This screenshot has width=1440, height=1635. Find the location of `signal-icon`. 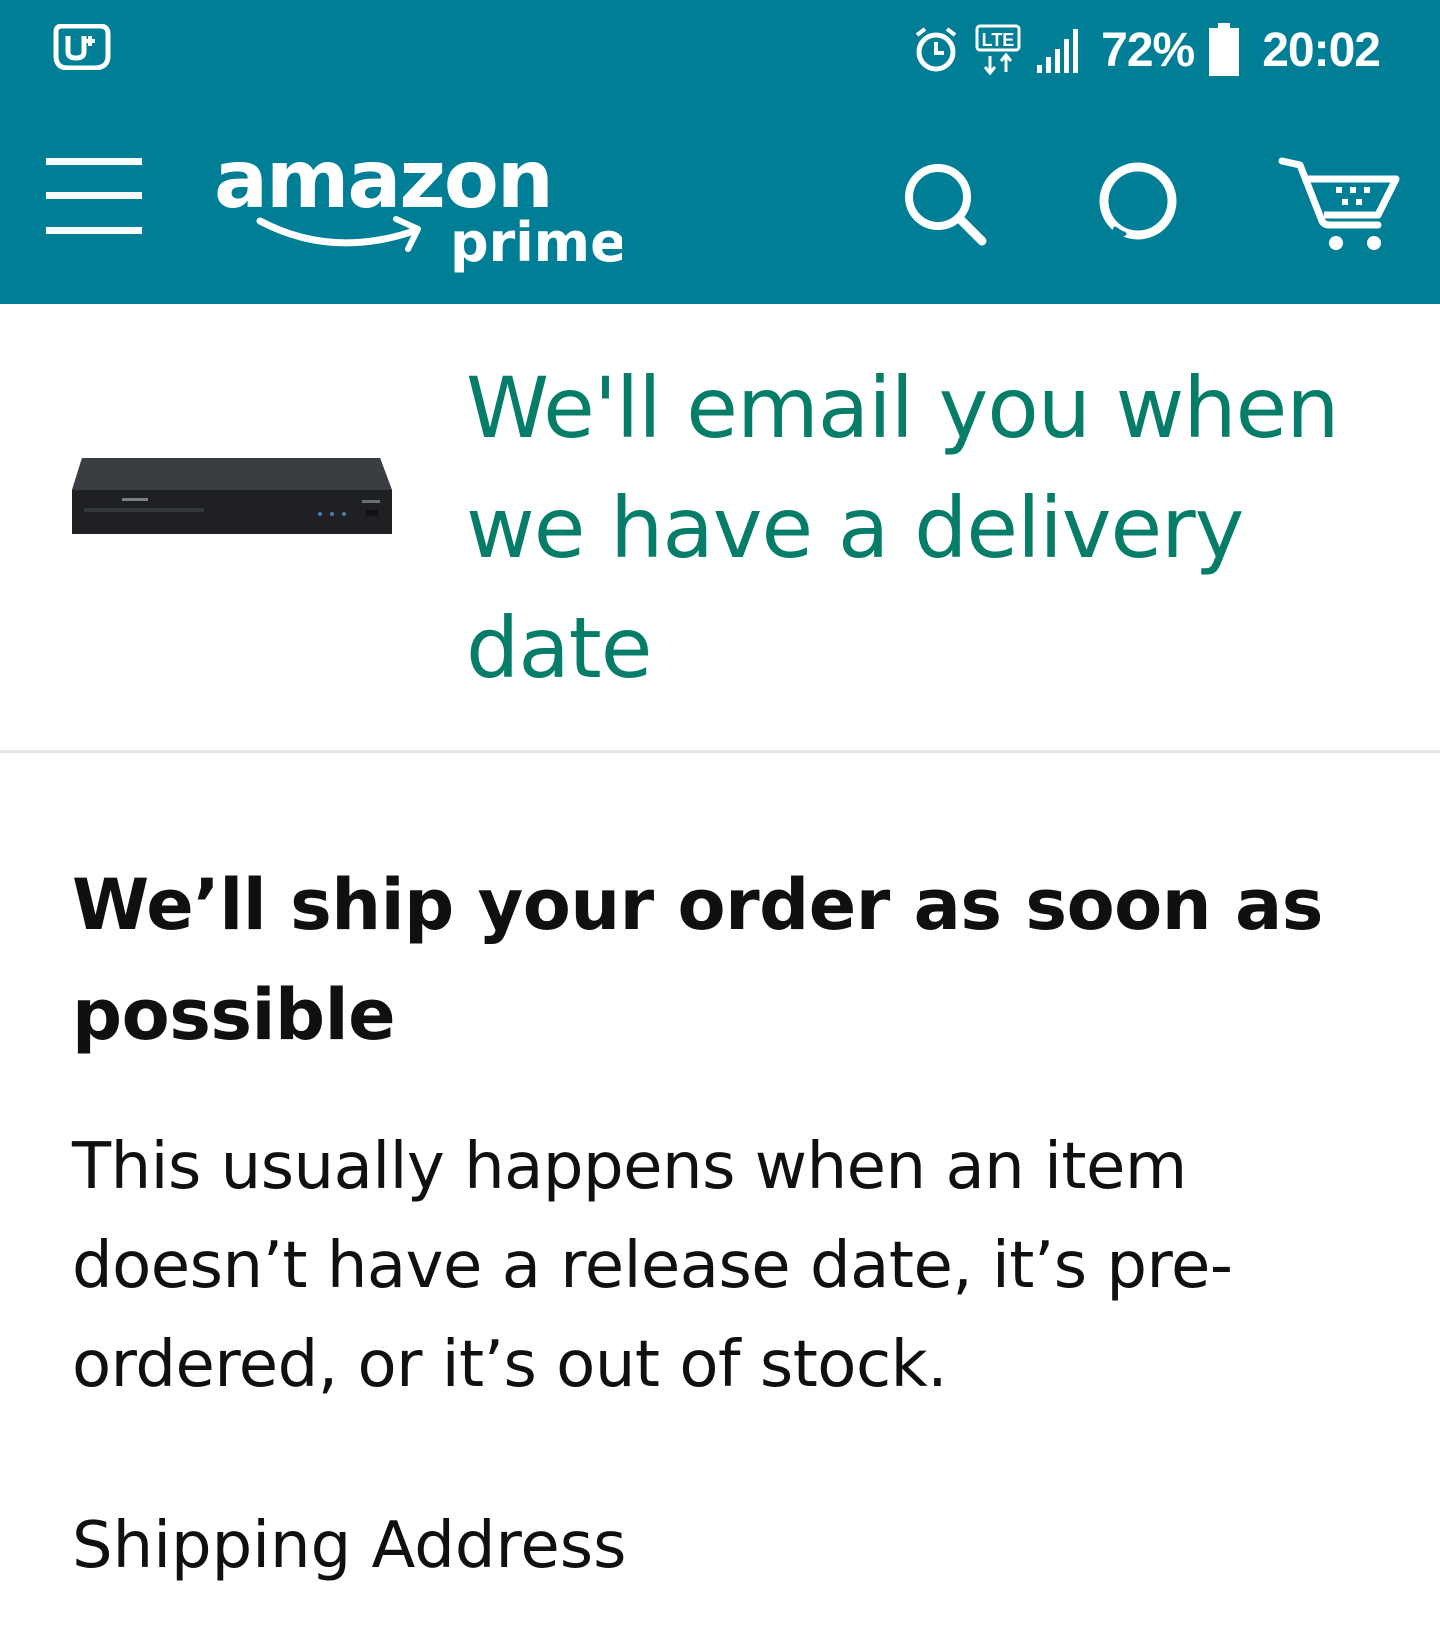

signal-icon is located at coordinates (1058, 51).